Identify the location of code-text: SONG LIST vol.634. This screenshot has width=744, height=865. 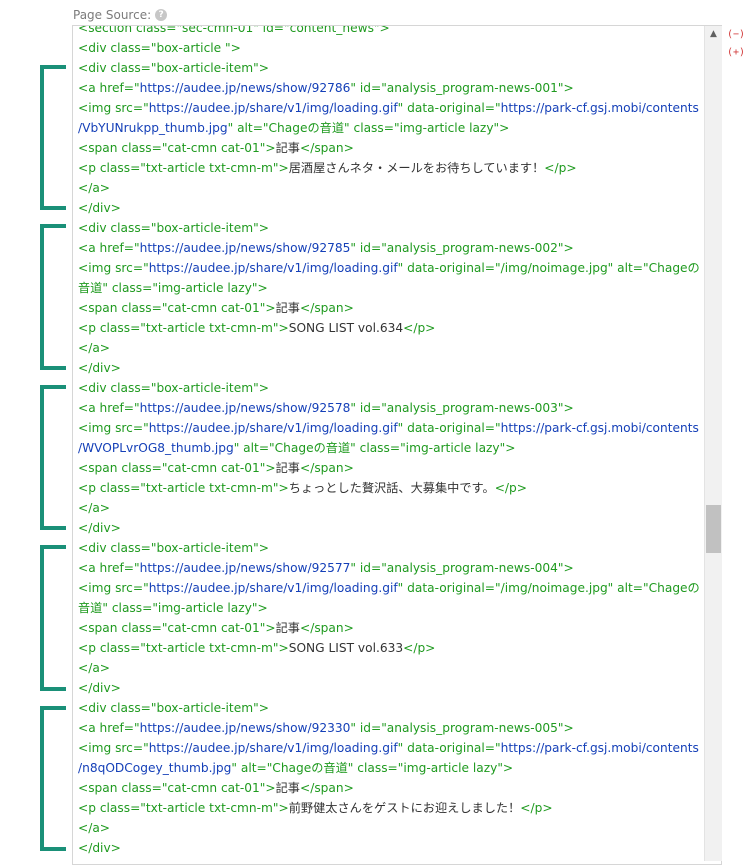
(346, 328).